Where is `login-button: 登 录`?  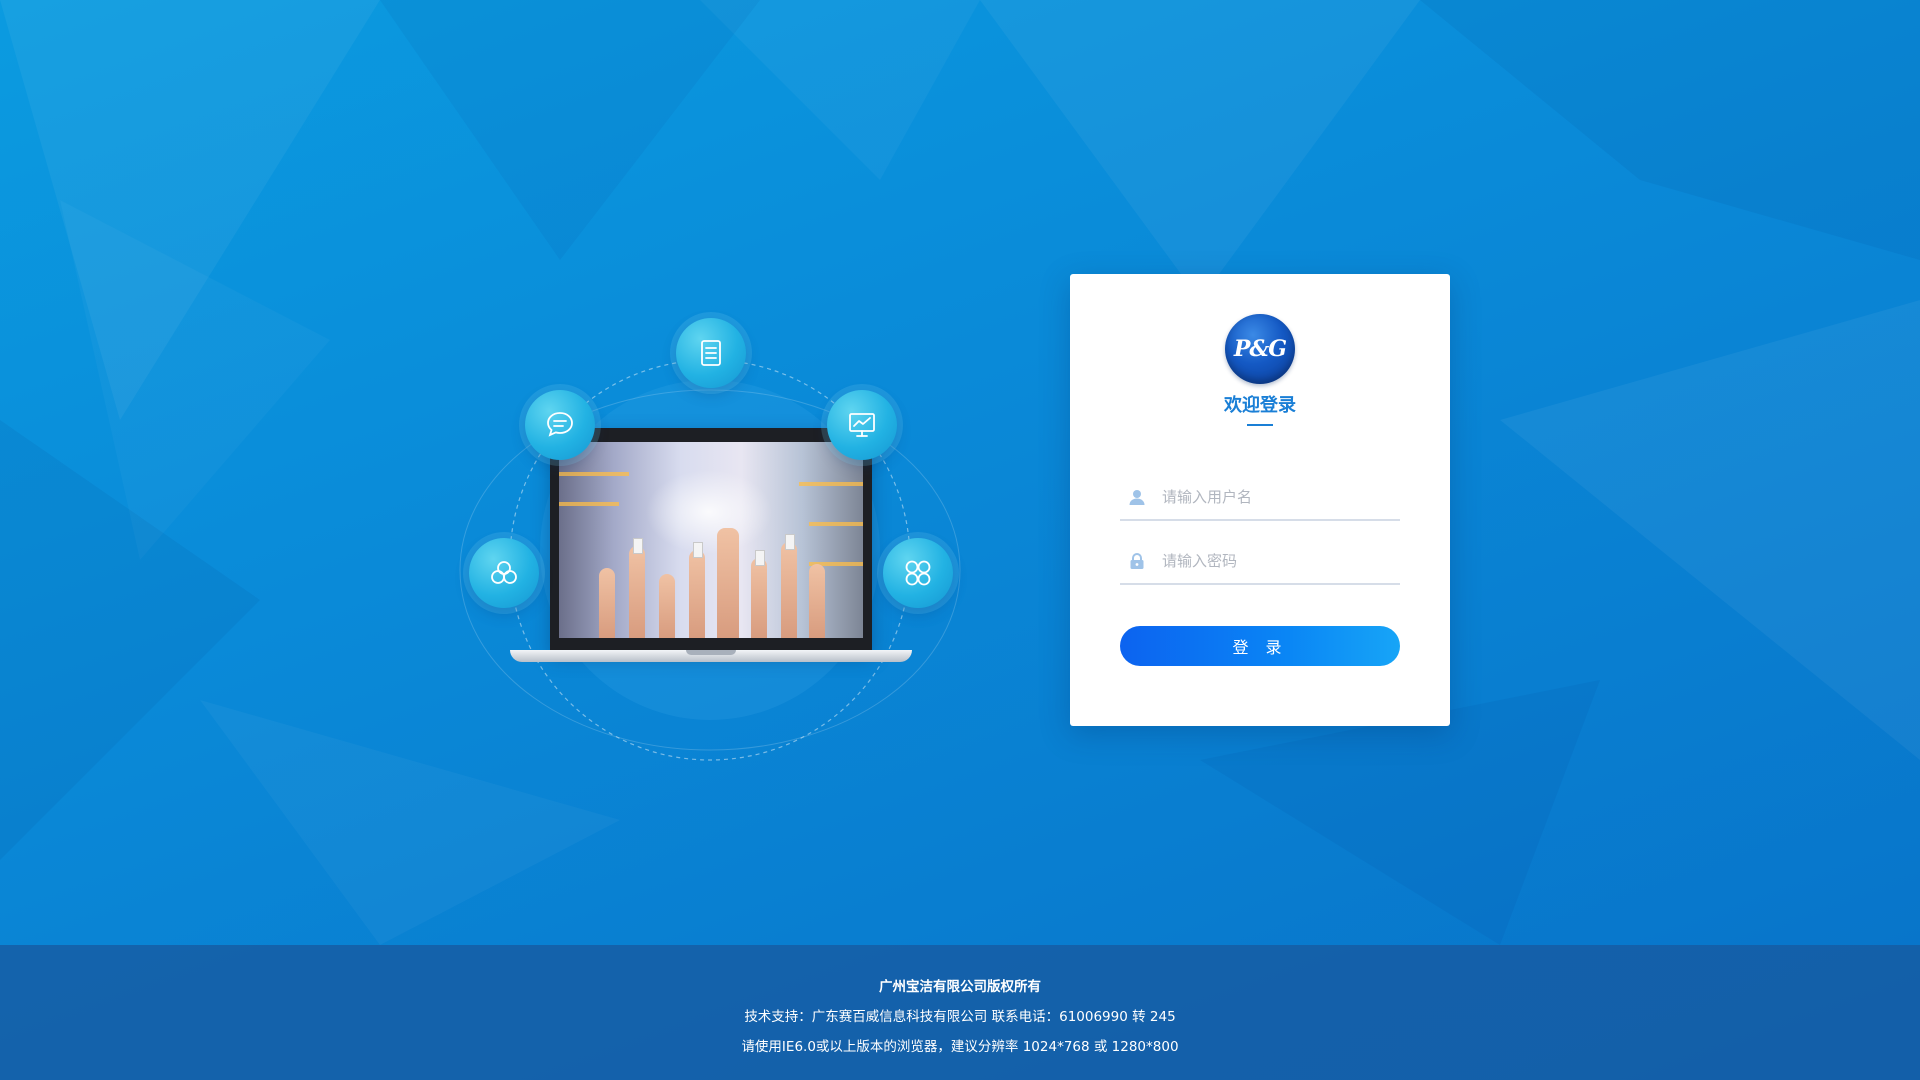 login-button: 登 录 is located at coordinates (1260, 646).